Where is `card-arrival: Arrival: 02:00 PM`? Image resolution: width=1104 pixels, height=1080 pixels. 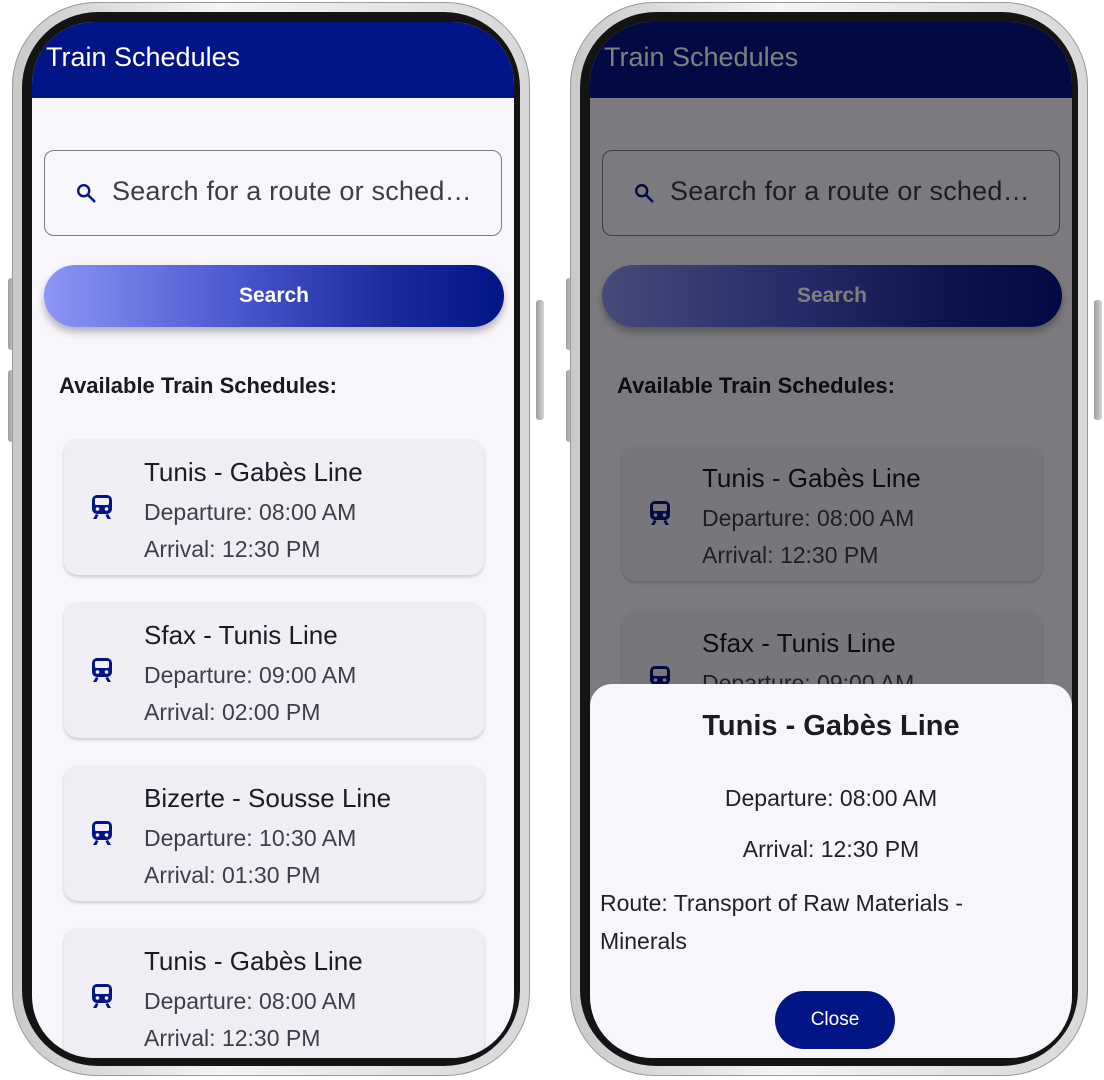 card-arrival: Arrival: 02:00 PM is located at coordinates (232, 712).